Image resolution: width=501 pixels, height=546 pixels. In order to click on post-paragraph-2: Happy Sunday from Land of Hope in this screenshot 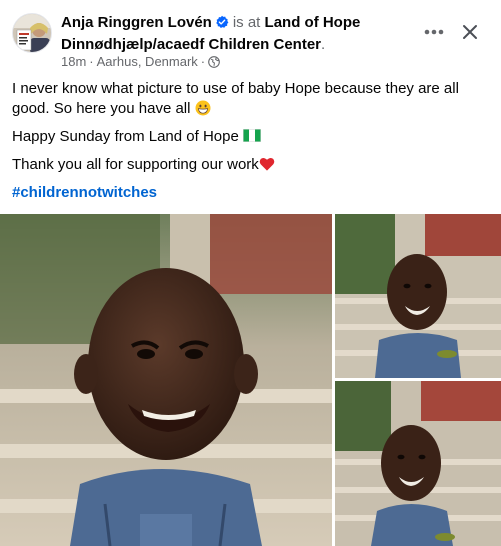, I will do `click(252, 137)`.